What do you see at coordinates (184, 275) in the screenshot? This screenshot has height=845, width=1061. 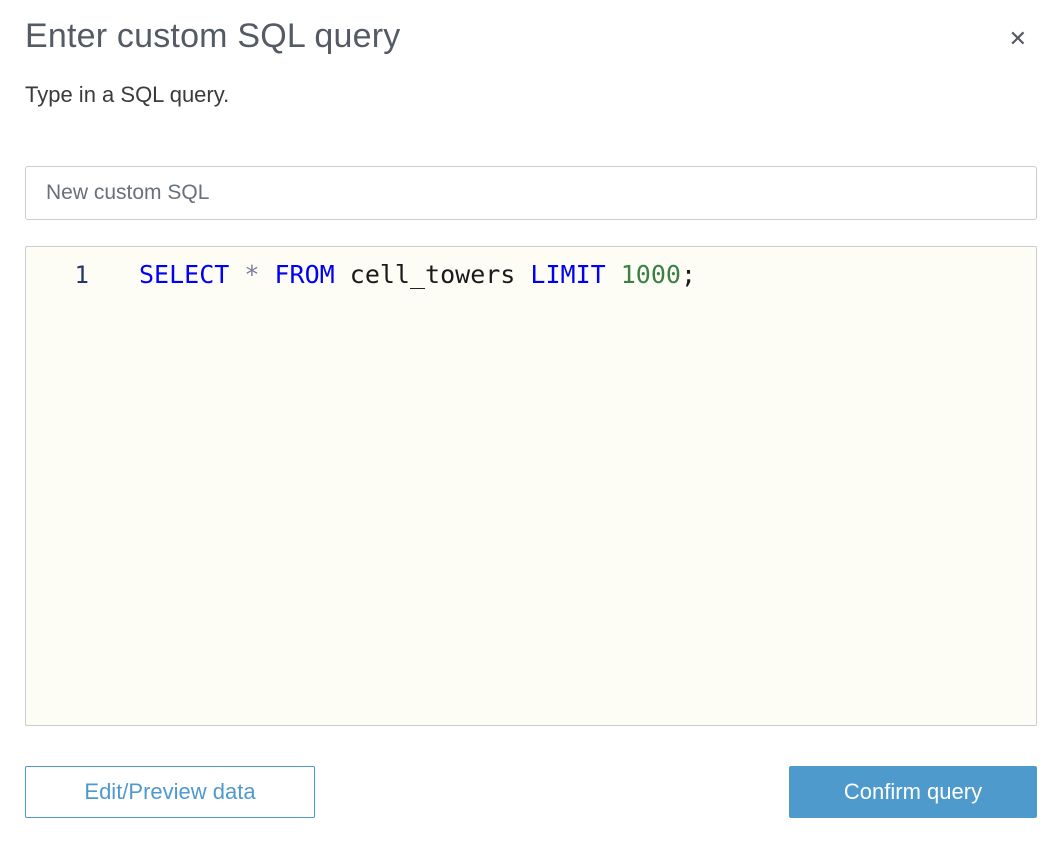 I see `sql-token-keyword: SELECT` at bounding box center [184, 275].